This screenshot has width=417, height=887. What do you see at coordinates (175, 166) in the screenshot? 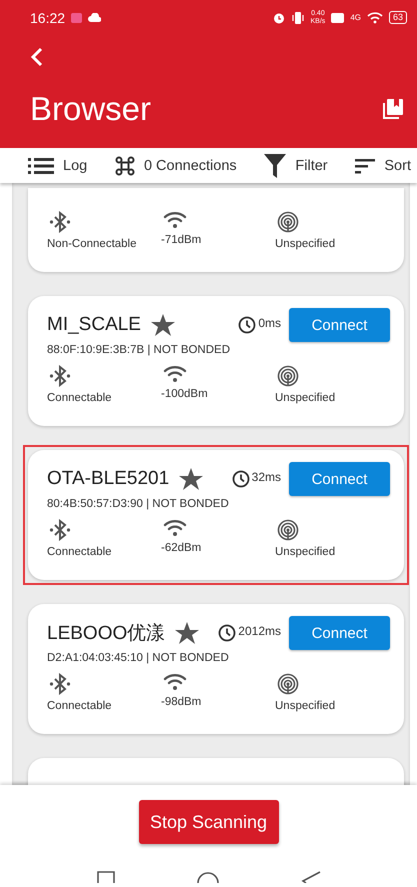
I see `connections-button: 0 Connections` at bounding box center [175, 166].